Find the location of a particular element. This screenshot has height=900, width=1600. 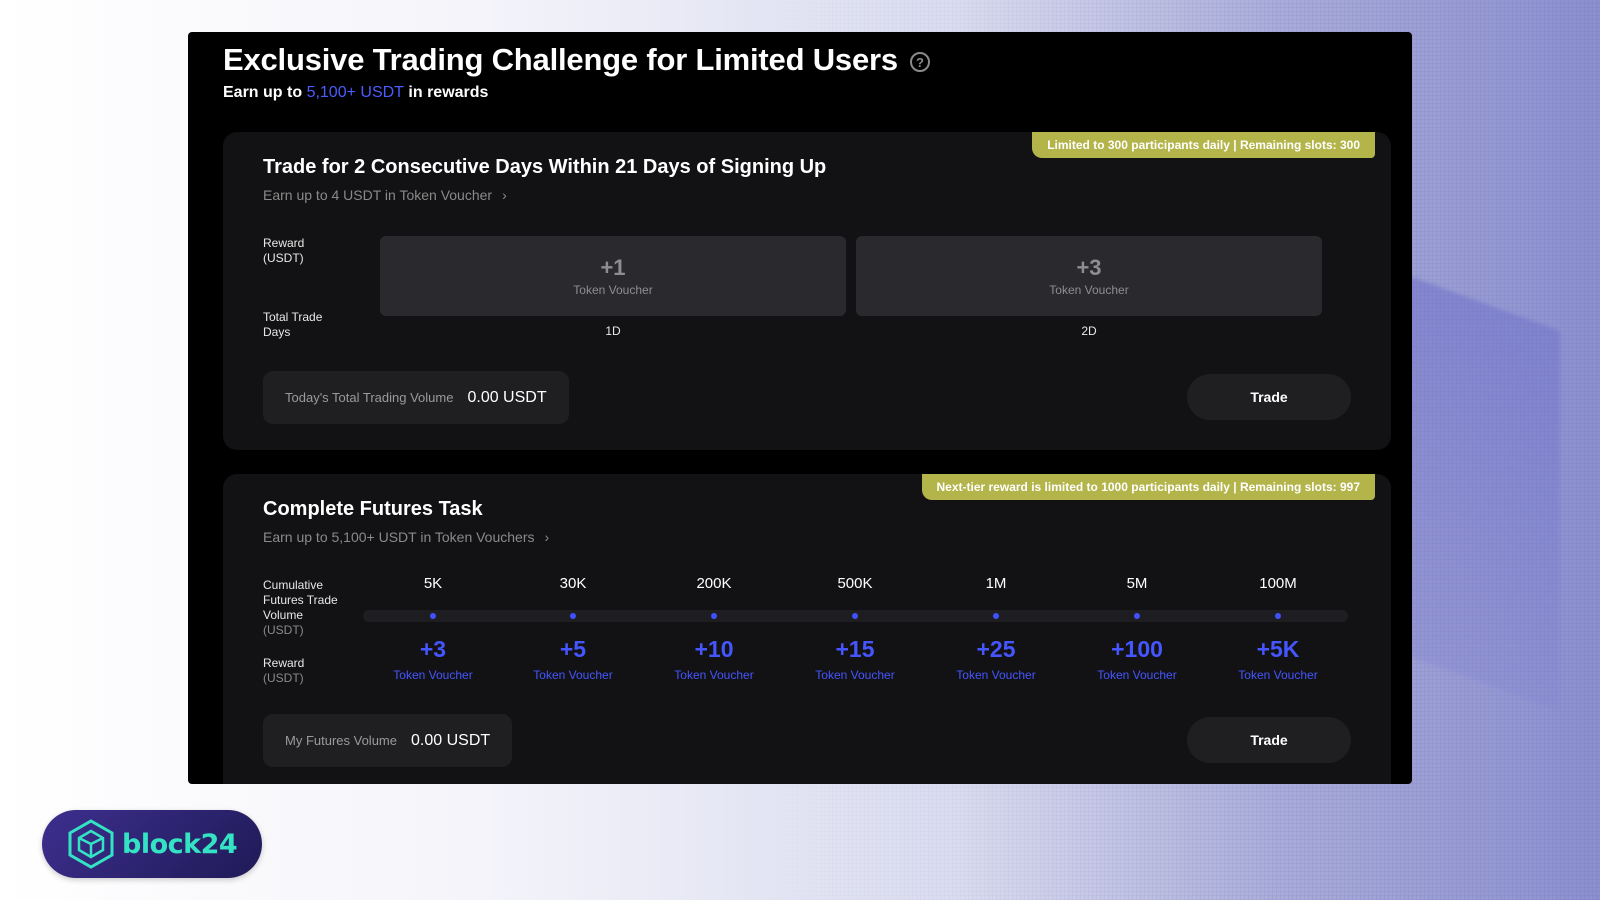

subtitle-suffix: in rewards is located at coordinates (446, 92).